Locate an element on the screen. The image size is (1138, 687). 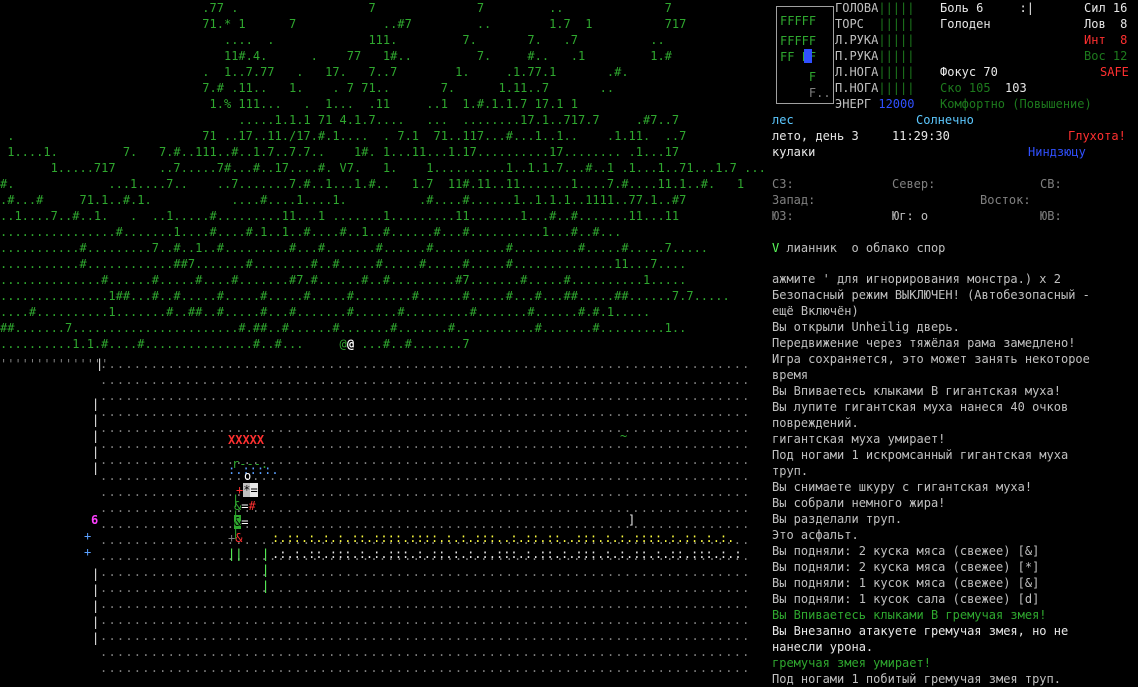
nearby-text: лианник о облако спор is located at coordinates (862, 248).